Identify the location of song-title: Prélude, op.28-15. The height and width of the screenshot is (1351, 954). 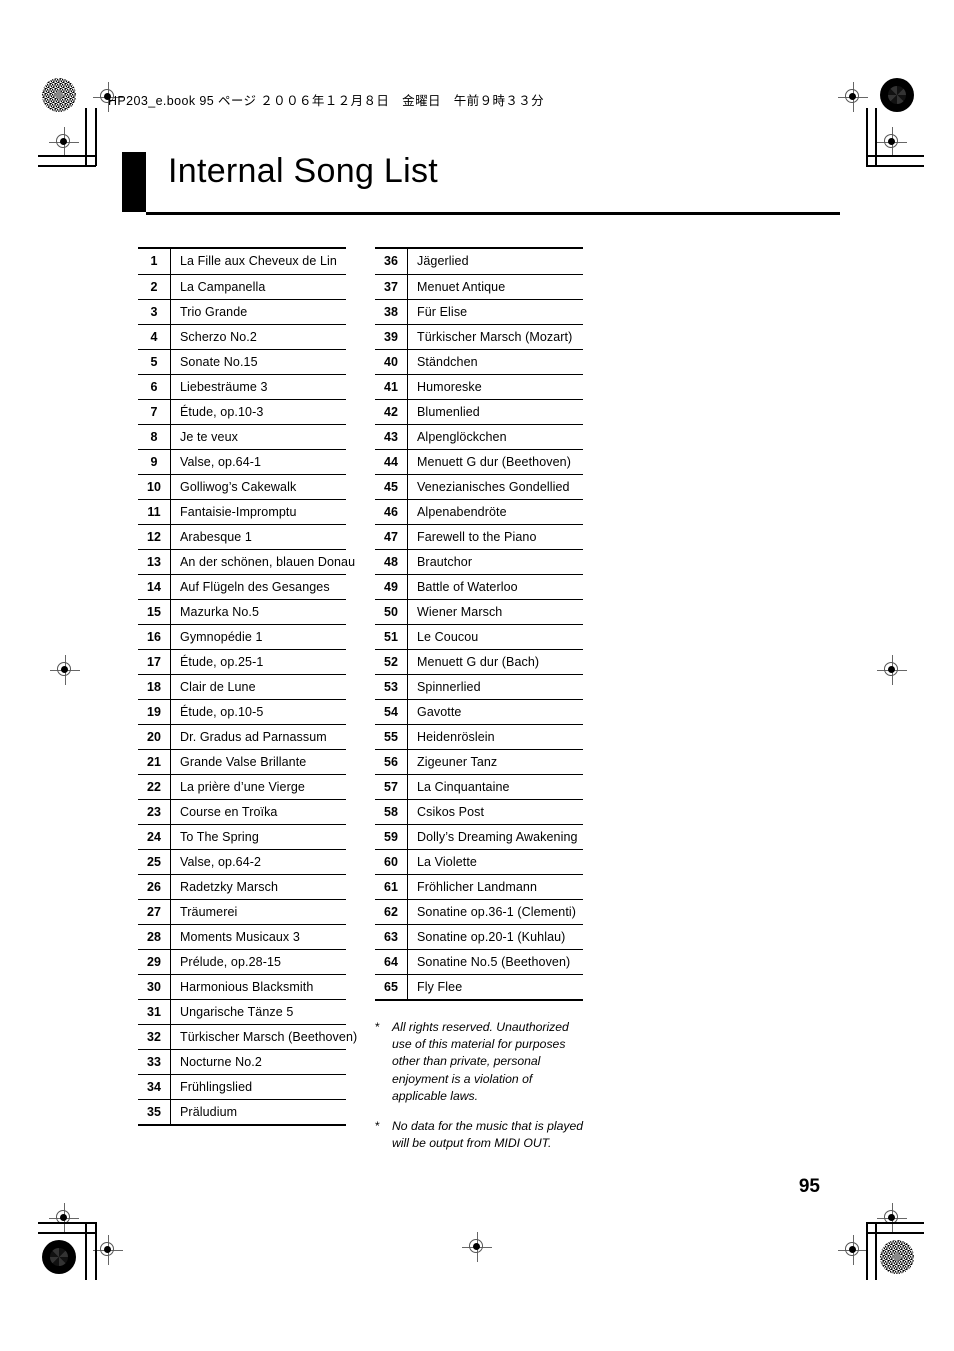
(258, 961).